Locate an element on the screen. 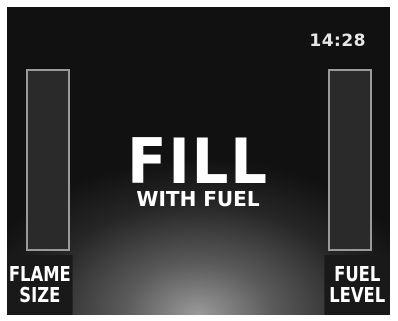  headline-text: FILL is located at coordinates (198, 161).